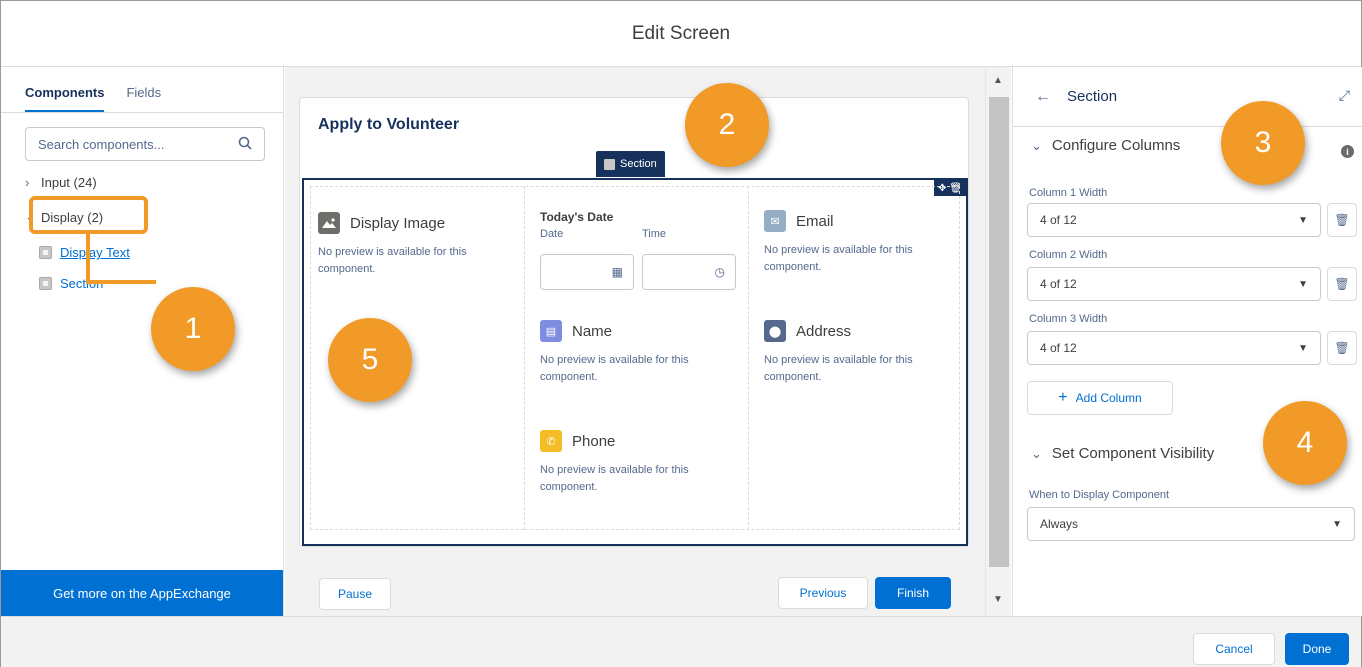  Describe the element at coordinates (1344, 95) in the screenshot. I see `expand-icon: ⤢` at that location.